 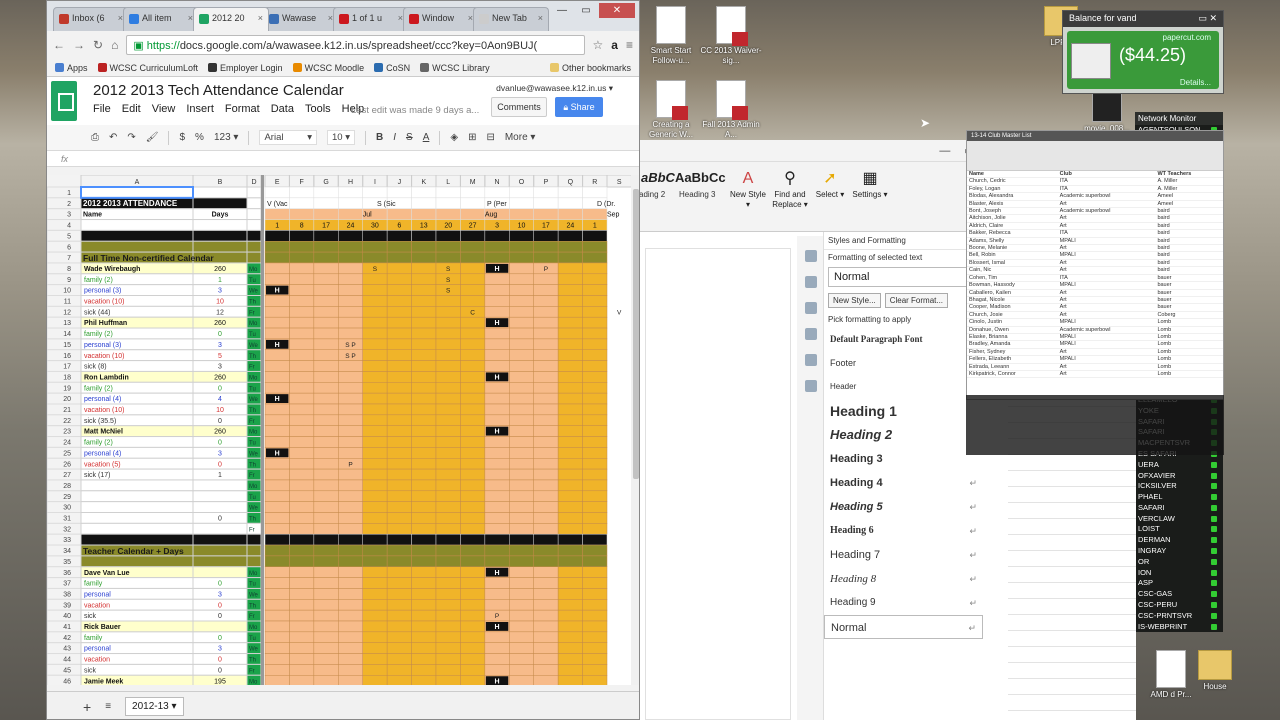 I want to click on undo-icon: ↶, so click(x=113, y=137).